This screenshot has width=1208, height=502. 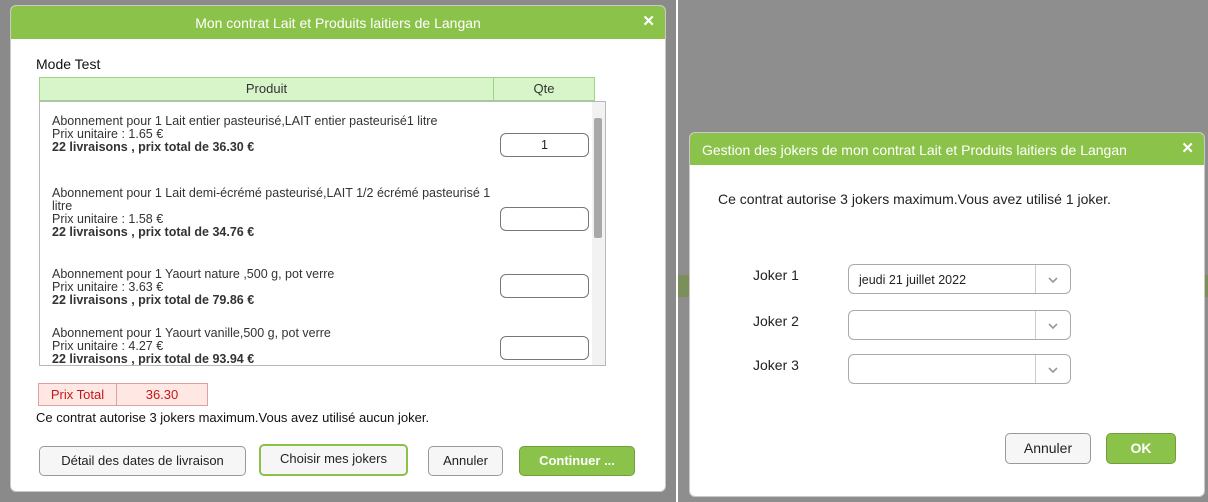 What do you see at coordinates (333, 460) in the screenshot?
I see `choose-jokers-button: Choisir mes jokers` at bounding box center [333, 460].